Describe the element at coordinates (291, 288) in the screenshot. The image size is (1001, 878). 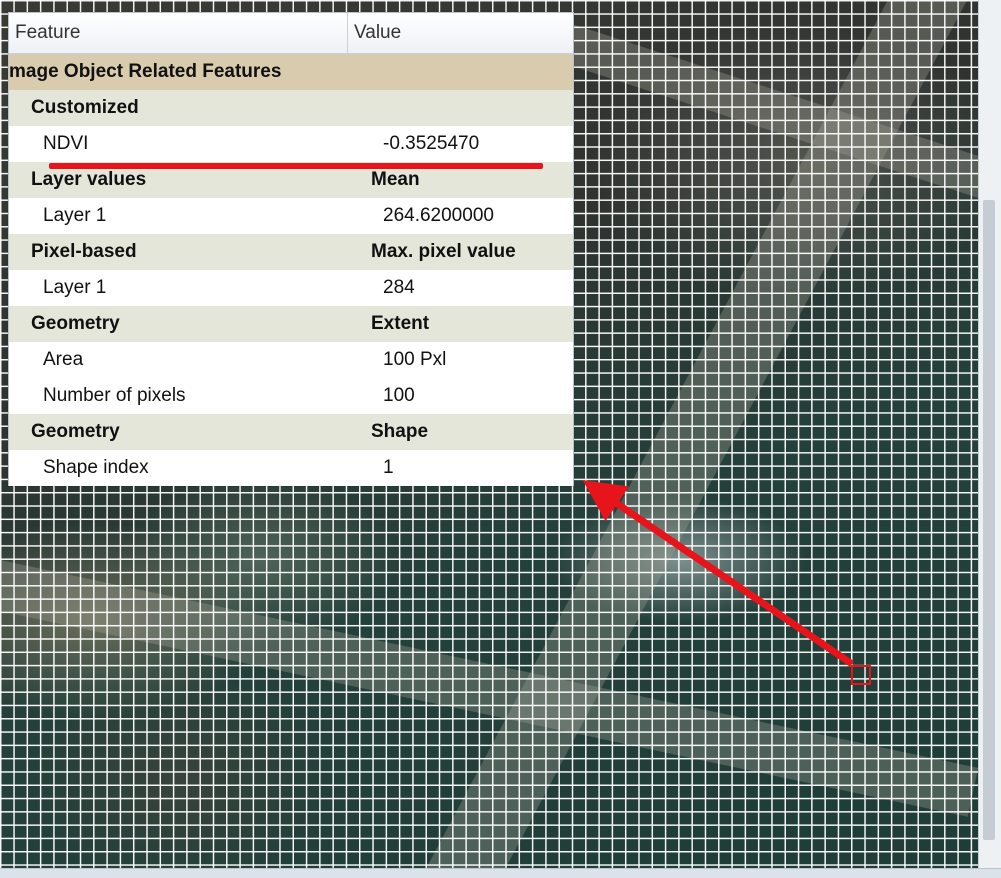
I see `feature-row: Layer 1 284` at that location.